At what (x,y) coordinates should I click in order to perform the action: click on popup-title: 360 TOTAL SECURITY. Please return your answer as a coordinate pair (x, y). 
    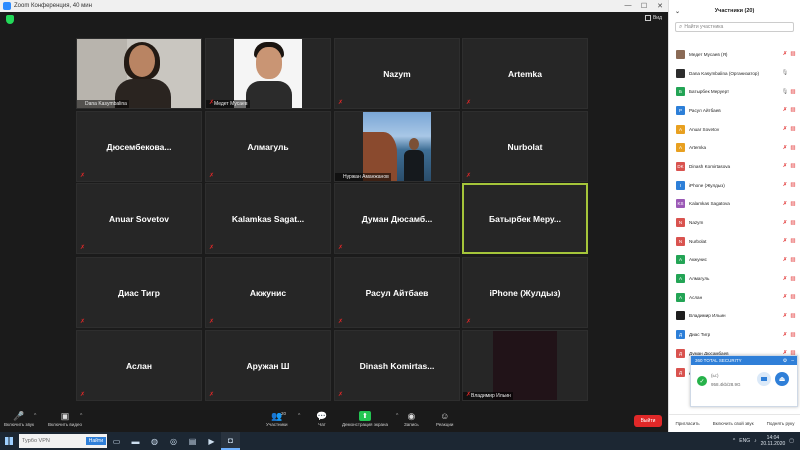
    Looking at the image, I should click on (718, 360).